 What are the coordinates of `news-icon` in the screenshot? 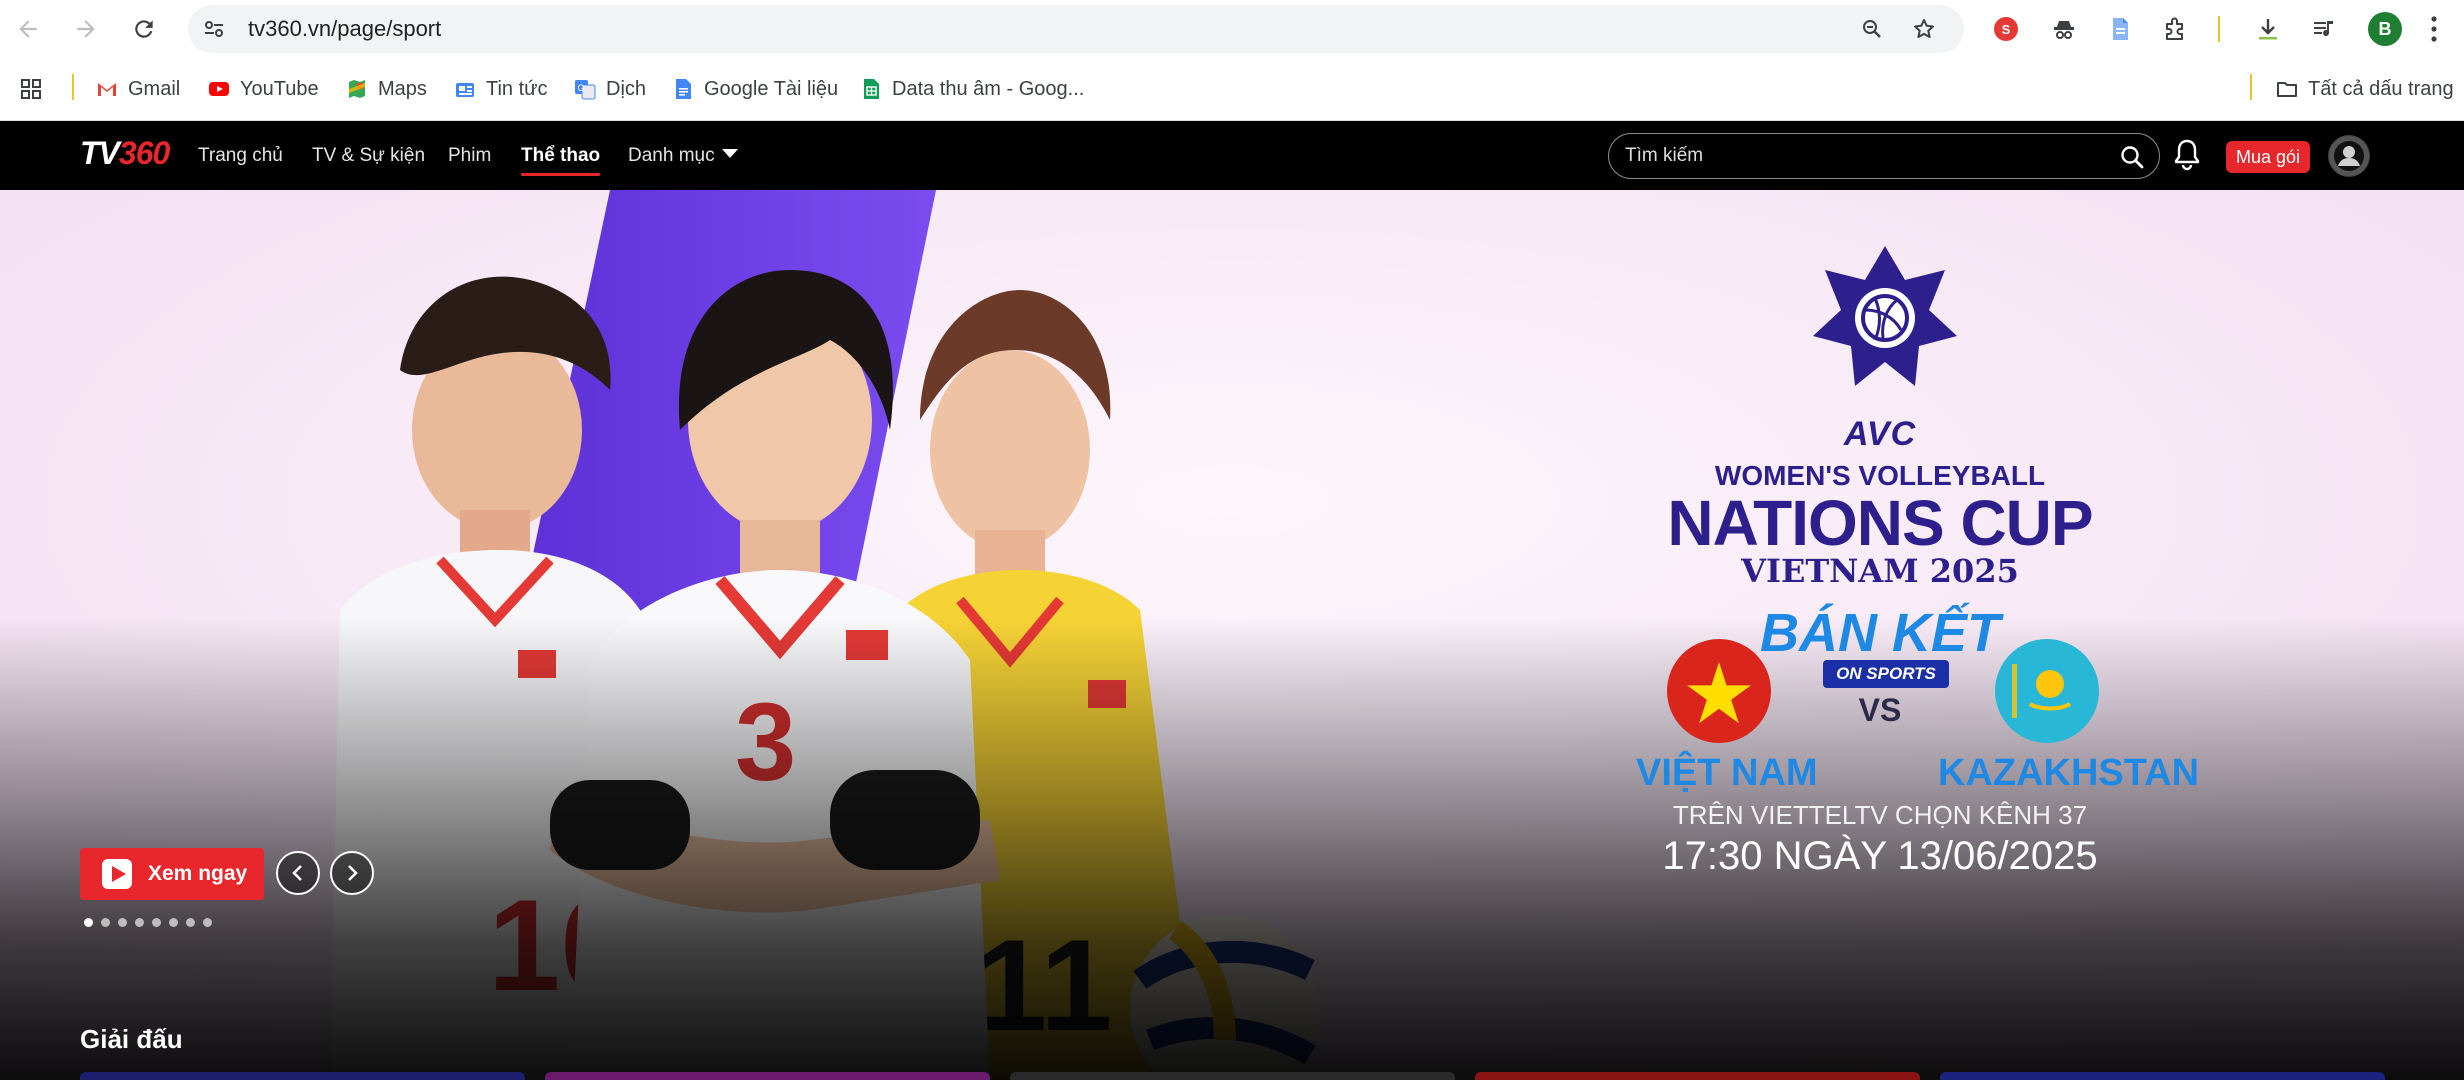 It's located at (465, 90).